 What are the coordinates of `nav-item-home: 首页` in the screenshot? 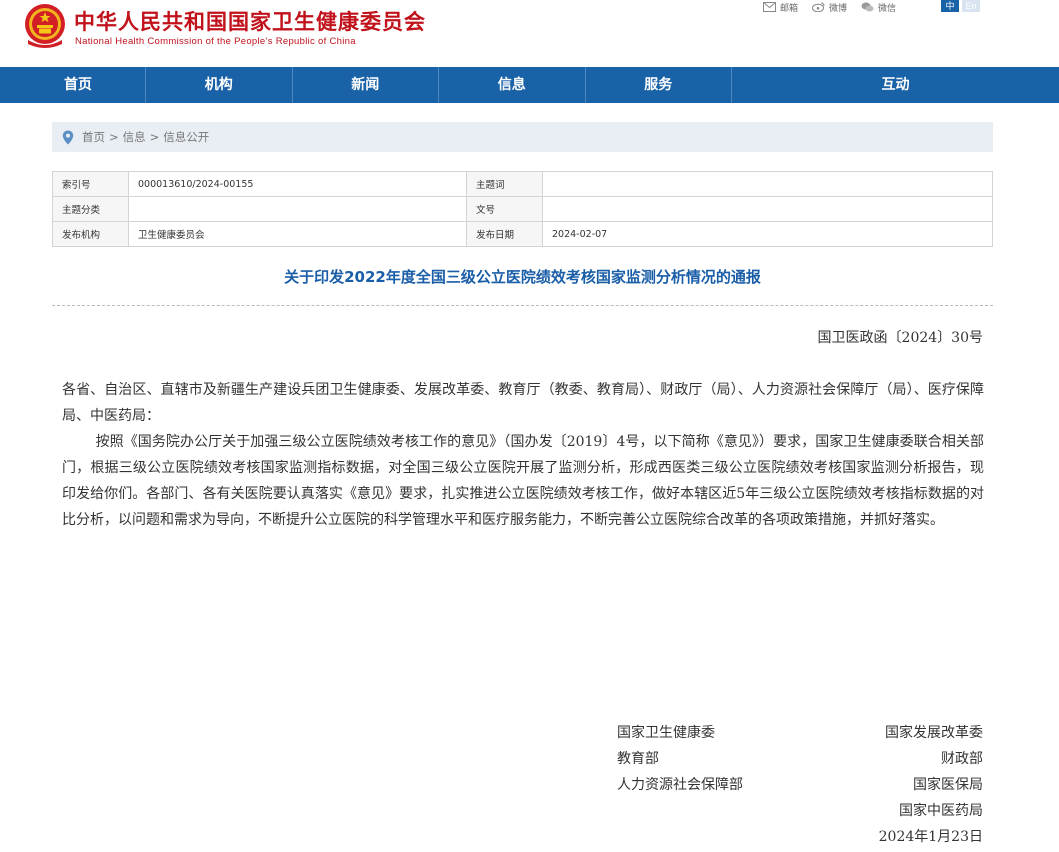 It's located at (73, 85).